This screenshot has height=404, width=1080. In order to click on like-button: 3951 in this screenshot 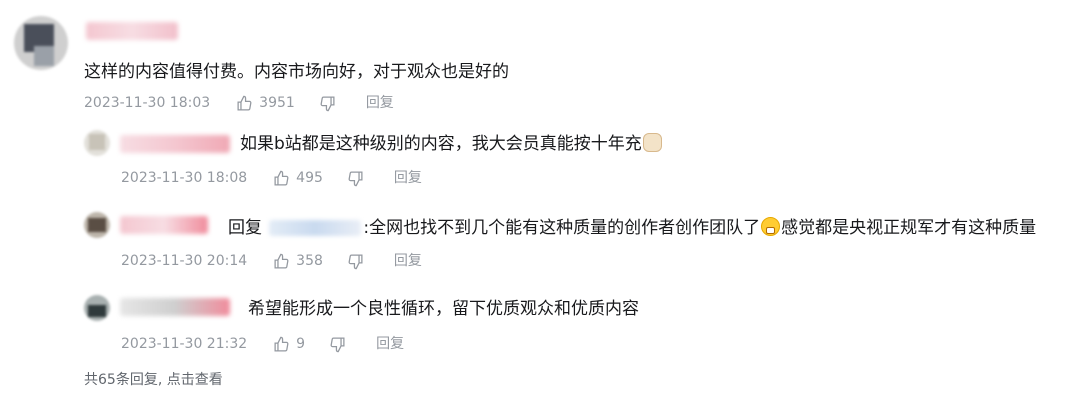, I will do `click(265, 103)`.